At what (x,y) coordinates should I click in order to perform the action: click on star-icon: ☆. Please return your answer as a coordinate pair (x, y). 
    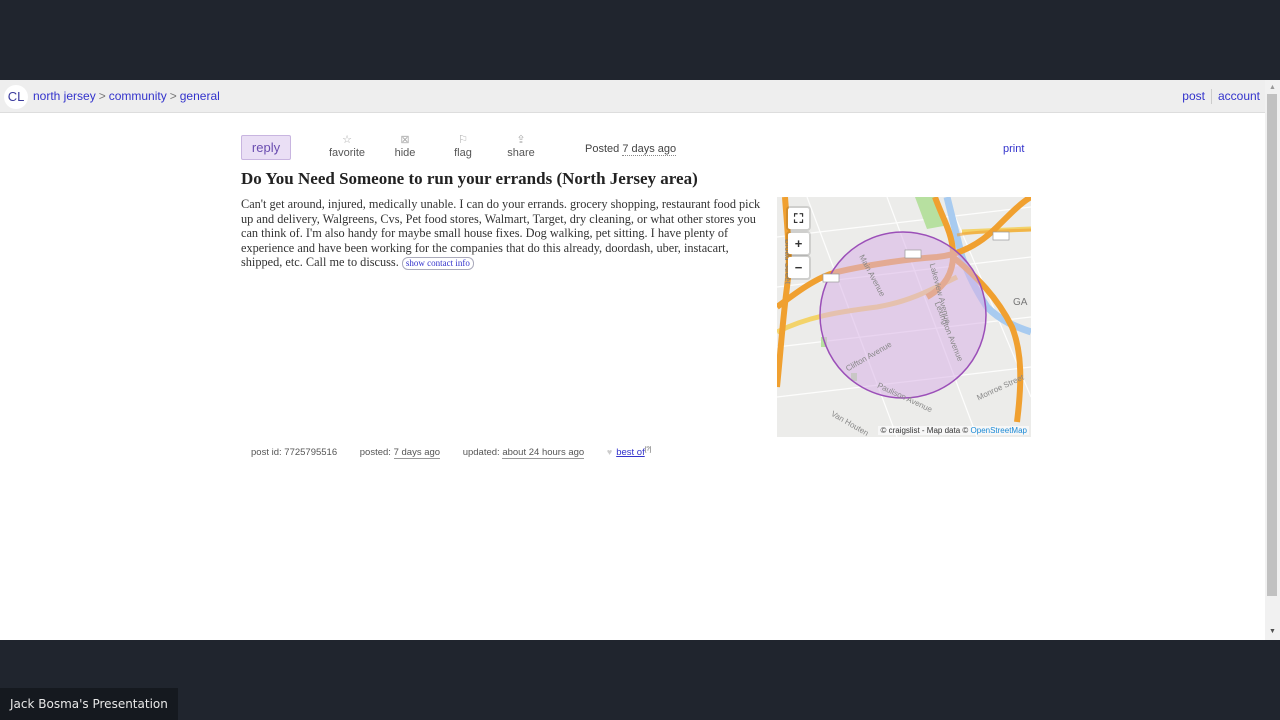
    Looking at the image, I should click on (347, 140).